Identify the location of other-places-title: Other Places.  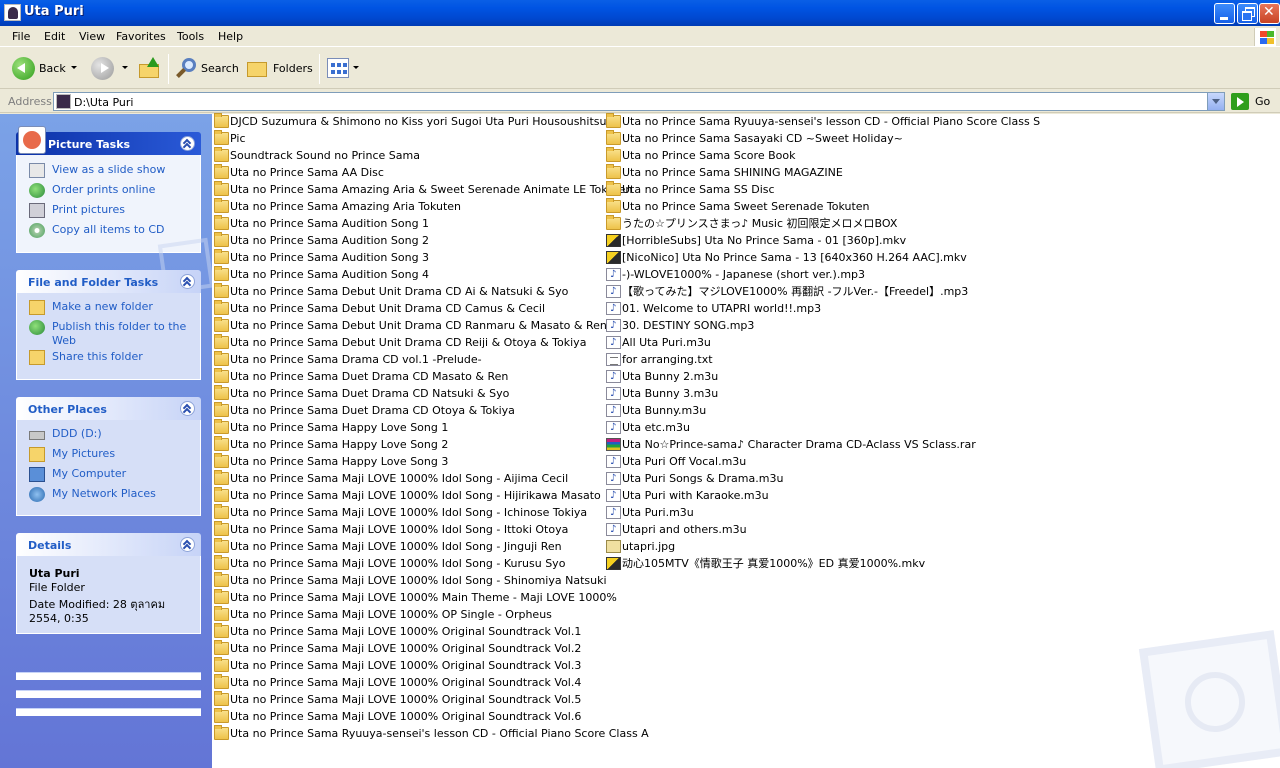
(67, 409).